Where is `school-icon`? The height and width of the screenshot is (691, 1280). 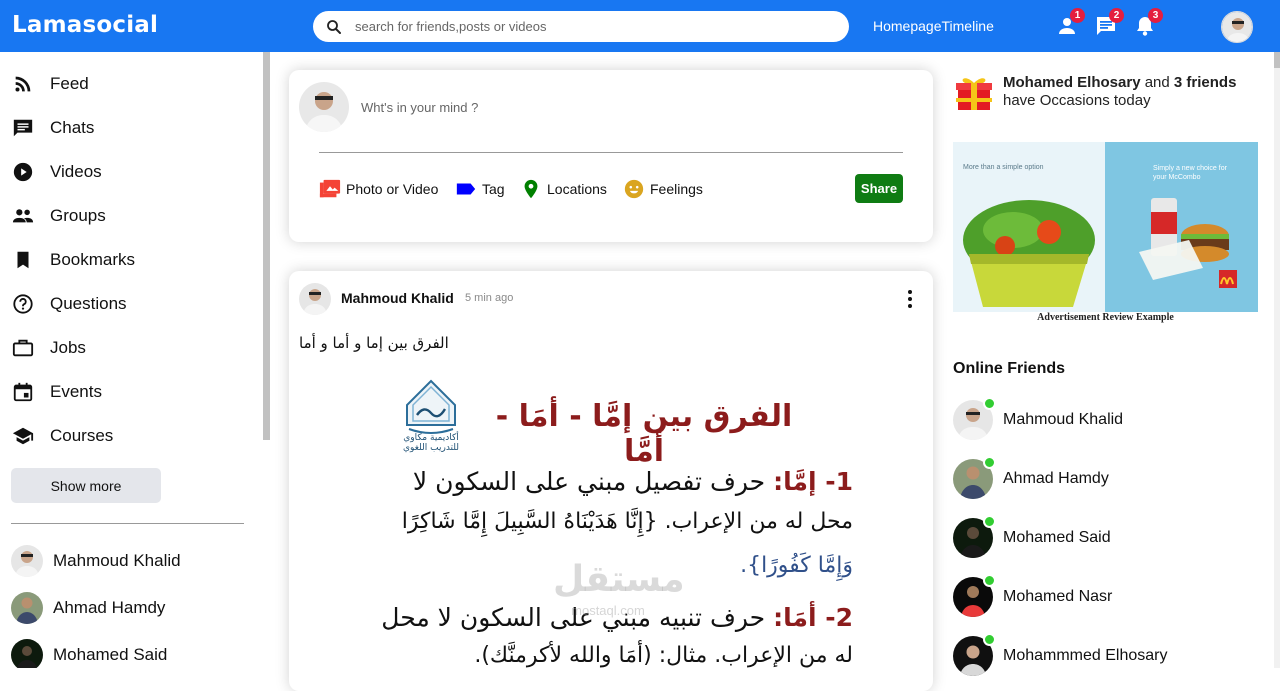 school-icon is located at coordinates (23, 436).